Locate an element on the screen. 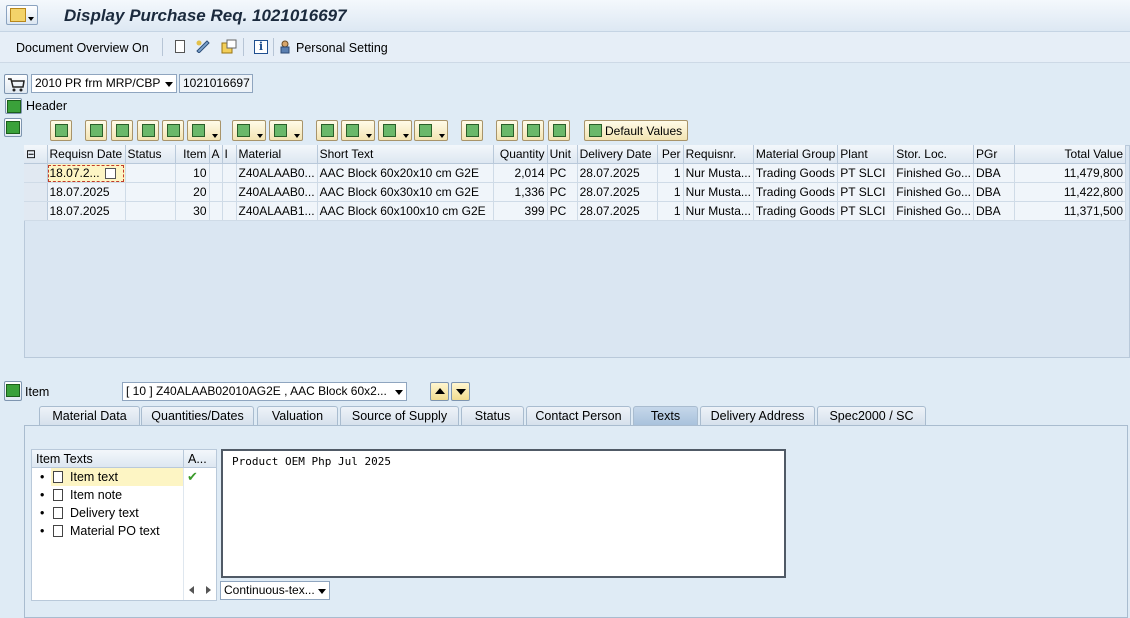  layout-button is located at coordinates (431, 130).